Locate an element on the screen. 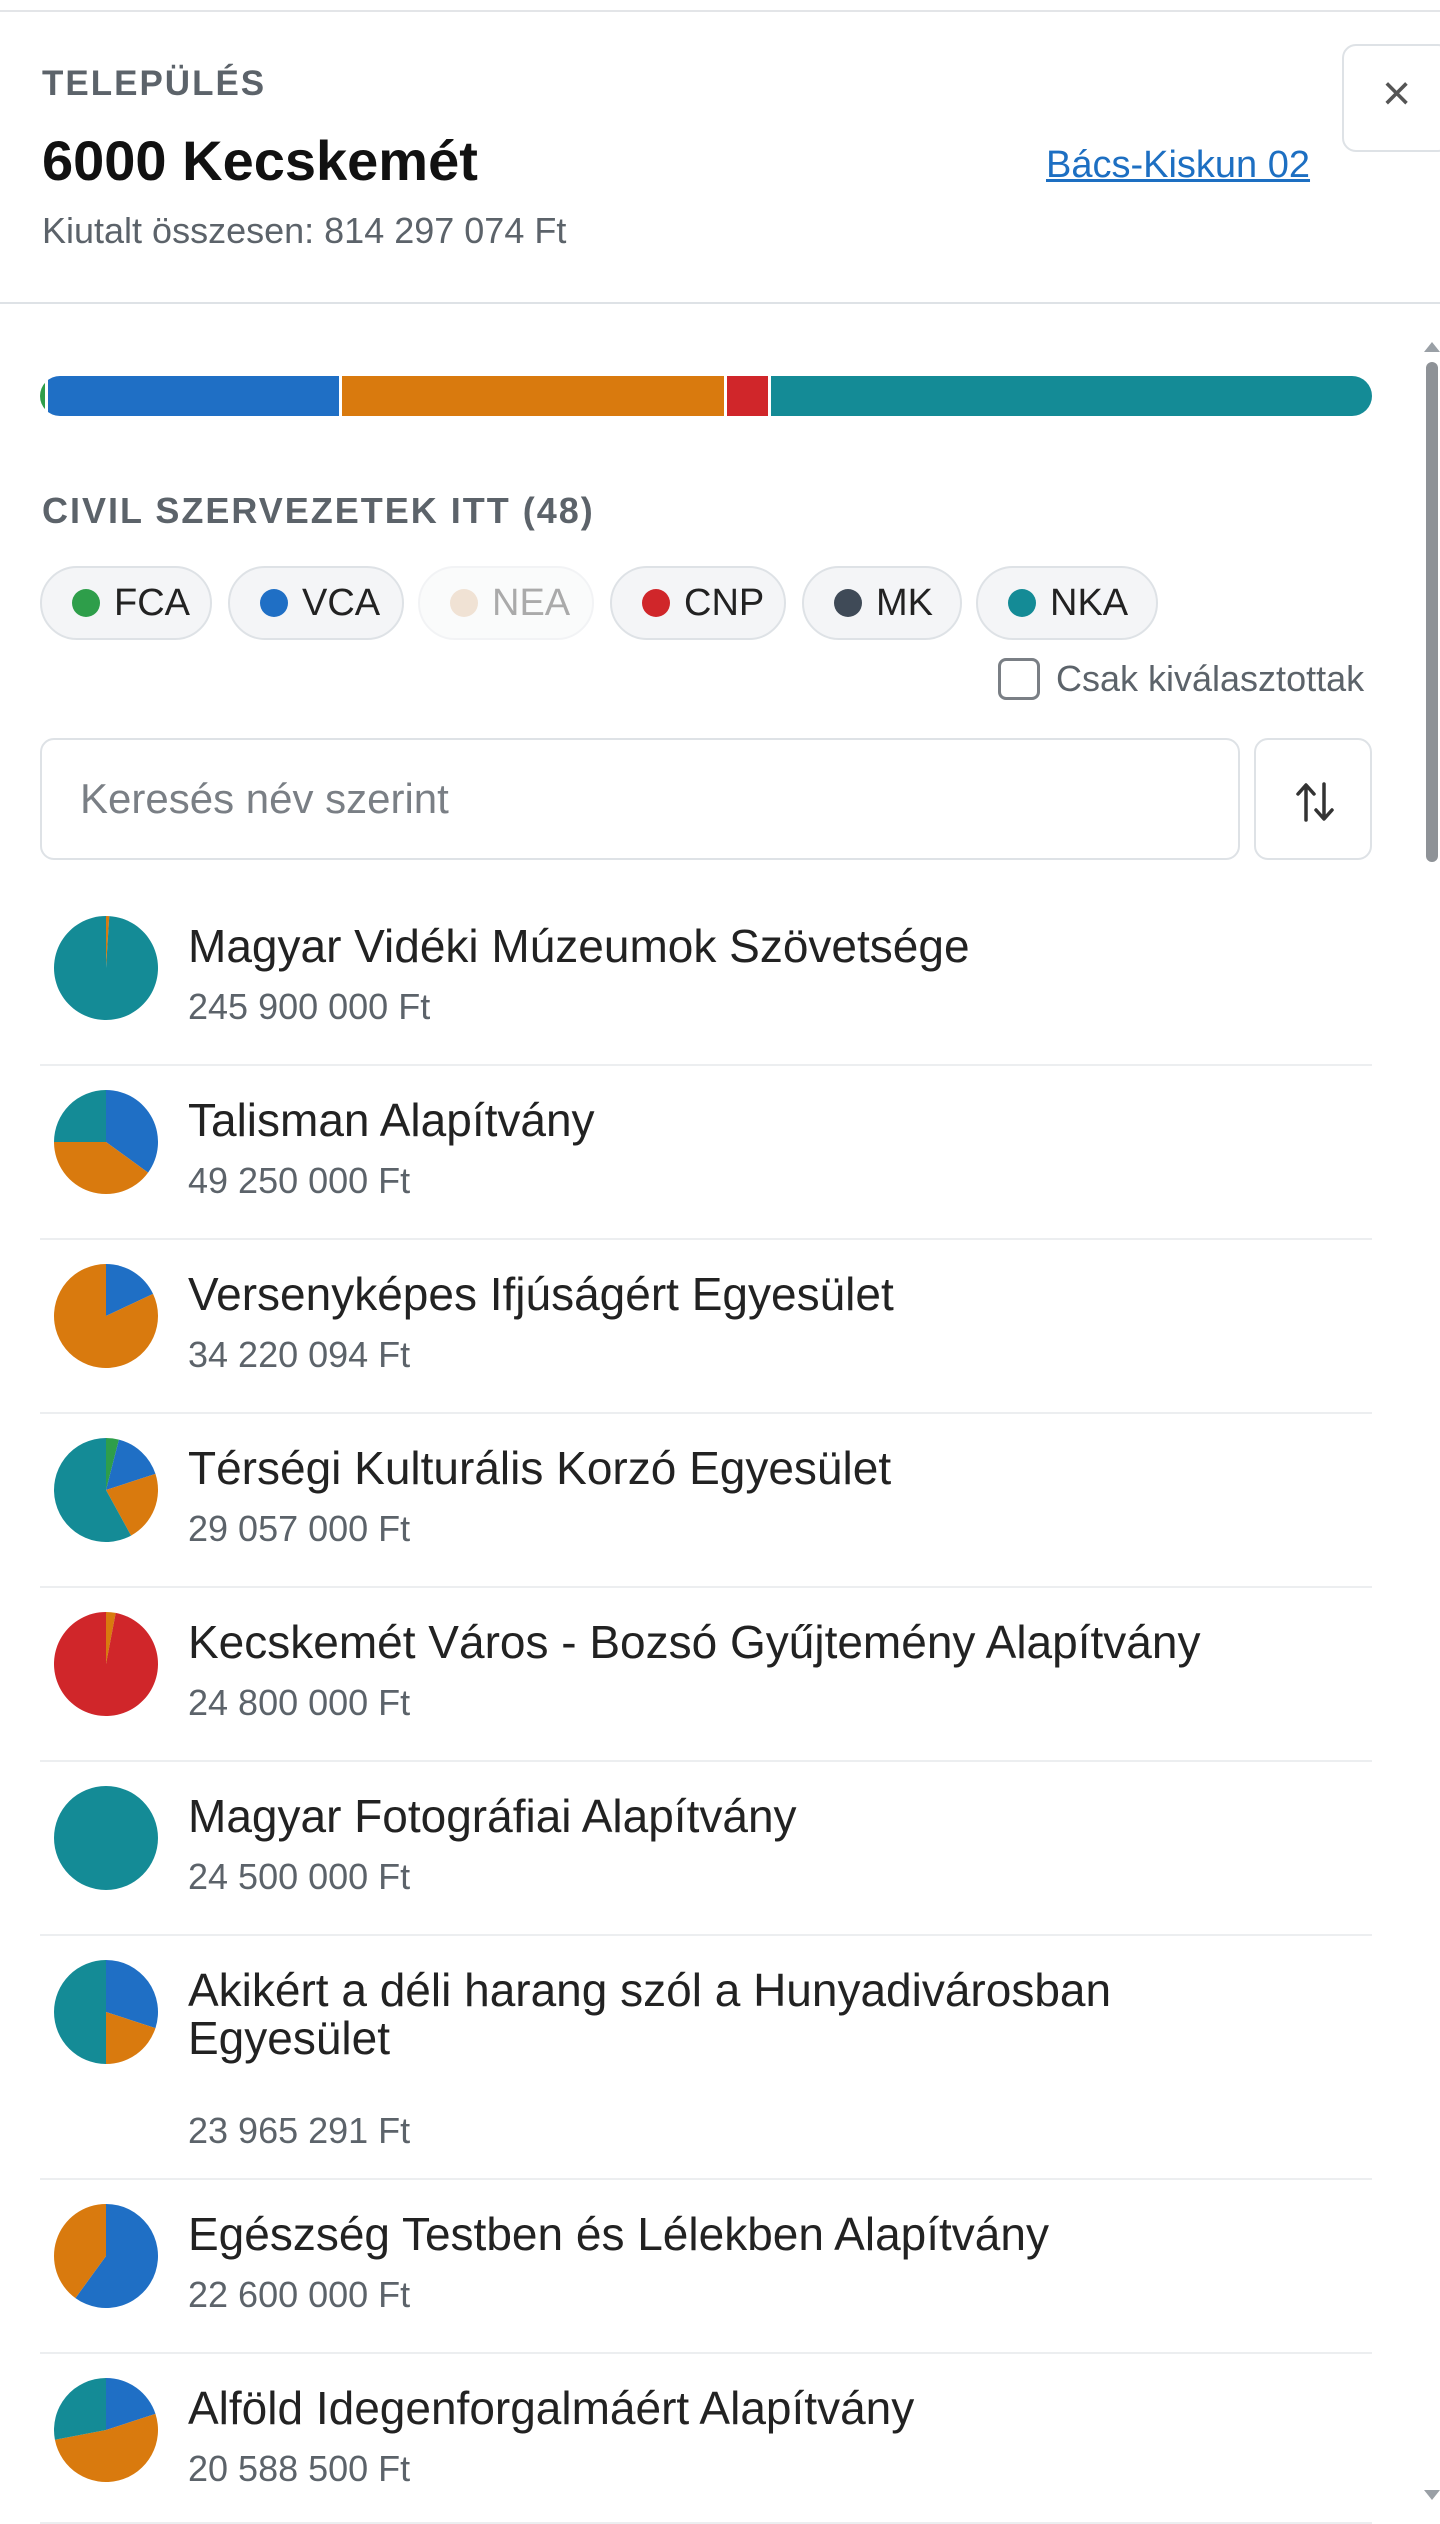  section-title: CIVIL SZERVEZETEK ITT (48) is located at coordinates (318, 510).